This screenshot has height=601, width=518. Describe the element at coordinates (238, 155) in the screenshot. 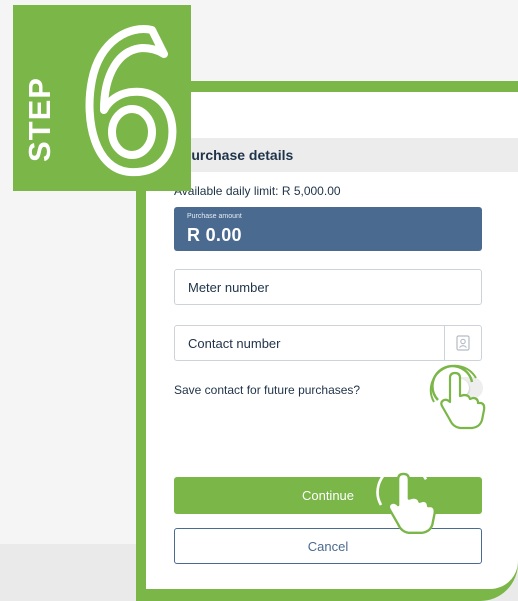

I see `section-title: Purchase details` at that location.